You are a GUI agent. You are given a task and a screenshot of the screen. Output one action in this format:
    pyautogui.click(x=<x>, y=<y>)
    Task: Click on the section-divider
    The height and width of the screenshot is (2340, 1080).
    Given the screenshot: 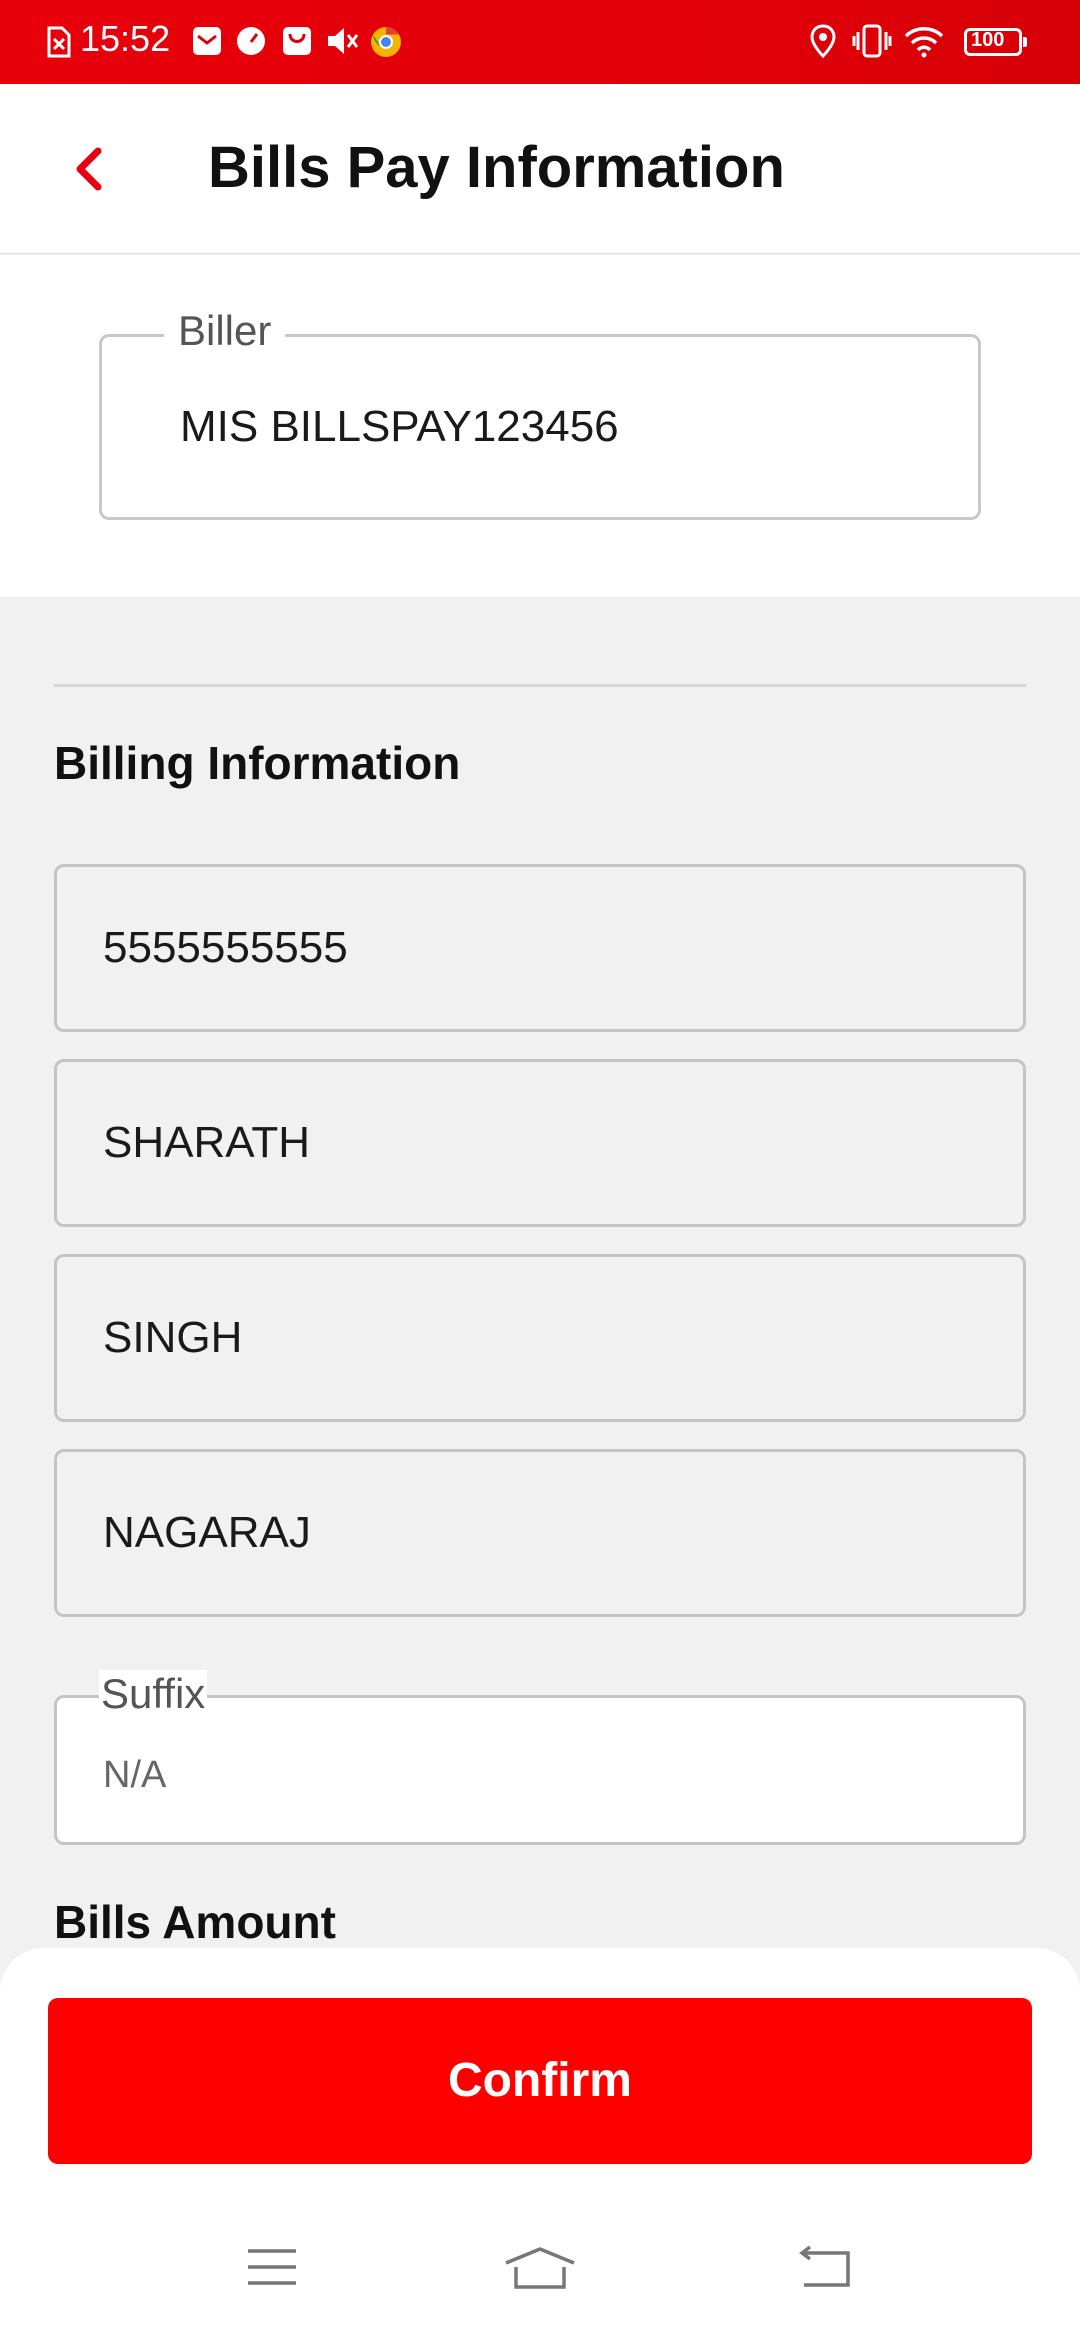 What is the action you would take?
    pyautogui.click(x=540, y=685)
    